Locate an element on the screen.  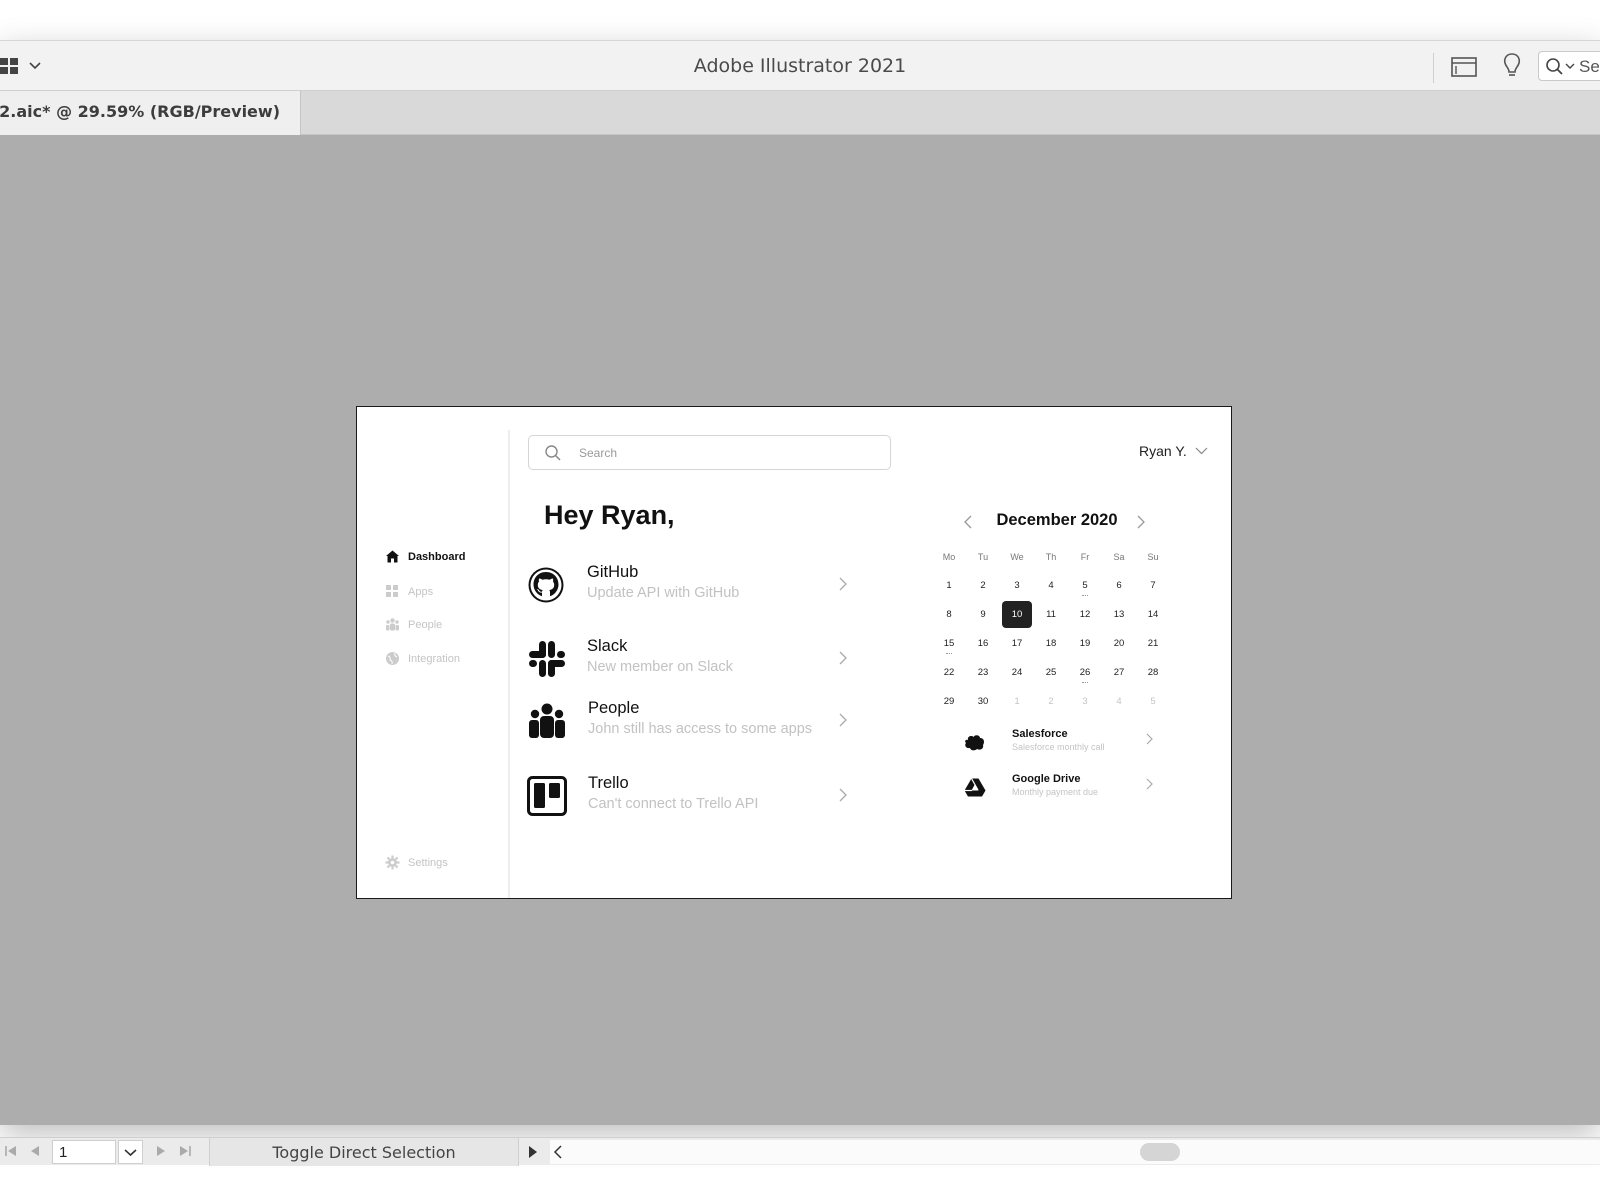
calendar-day-label: 22 is located at coordinates (949, 672).